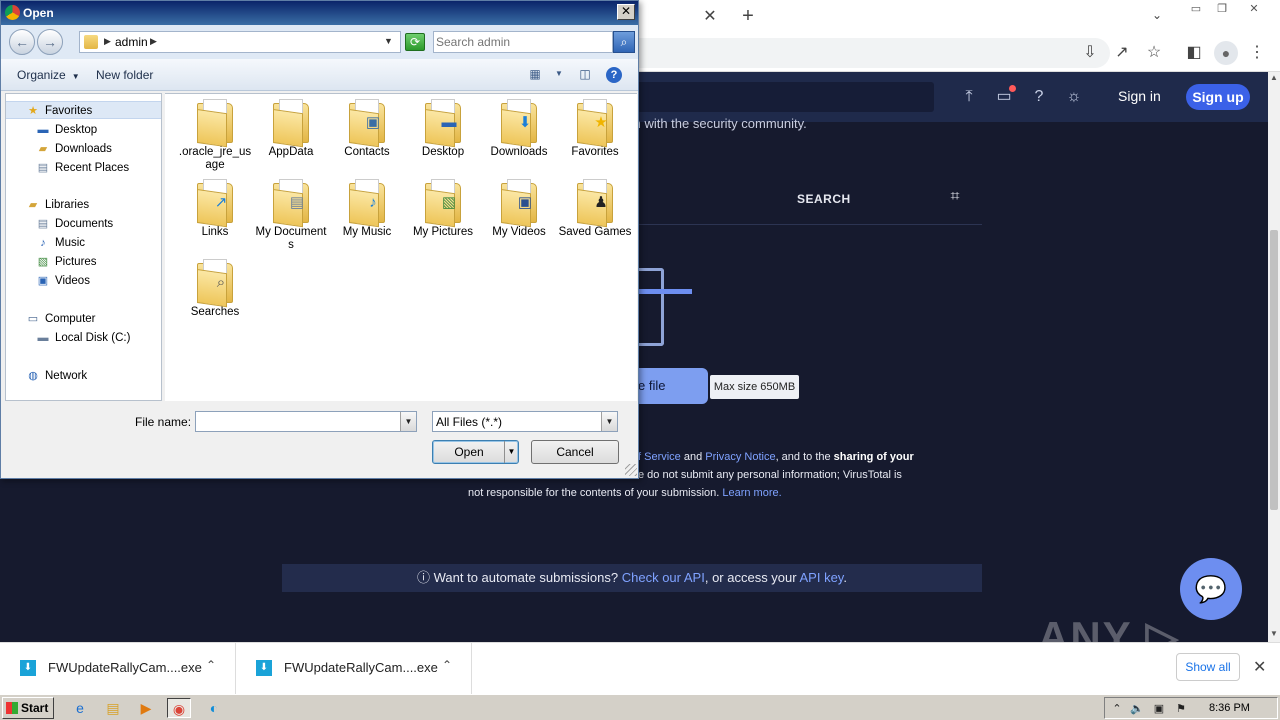 This screenshot has height=720, width=1280. Describe the element at coordinates (710, 17) in the screenshot. I see `tab-close-button: ✕` at that location.